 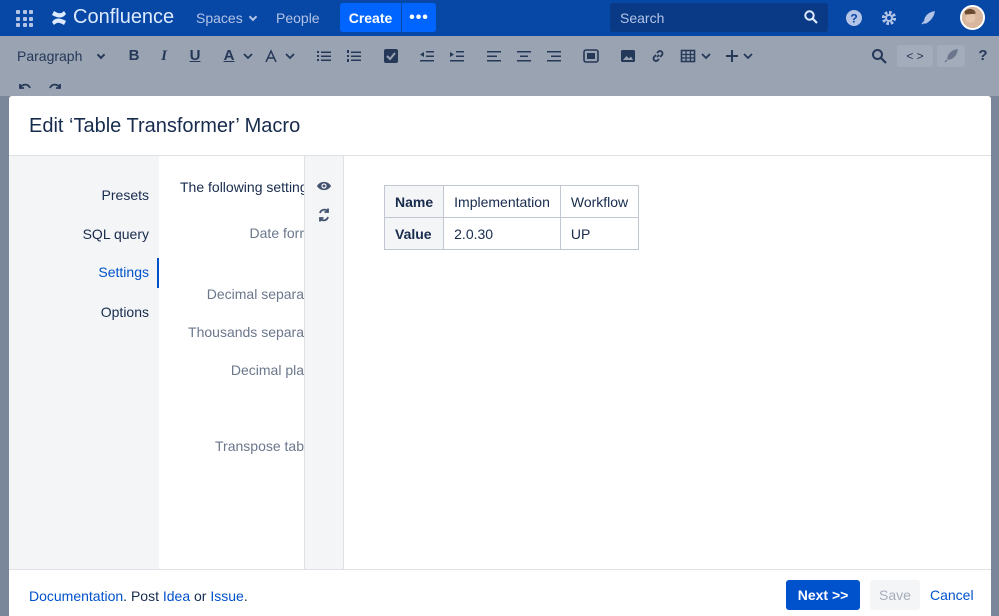 What do you see at coordinates (55, 87) in the screenshot?
I see `redo-icon` at bounding box center [55, 87].